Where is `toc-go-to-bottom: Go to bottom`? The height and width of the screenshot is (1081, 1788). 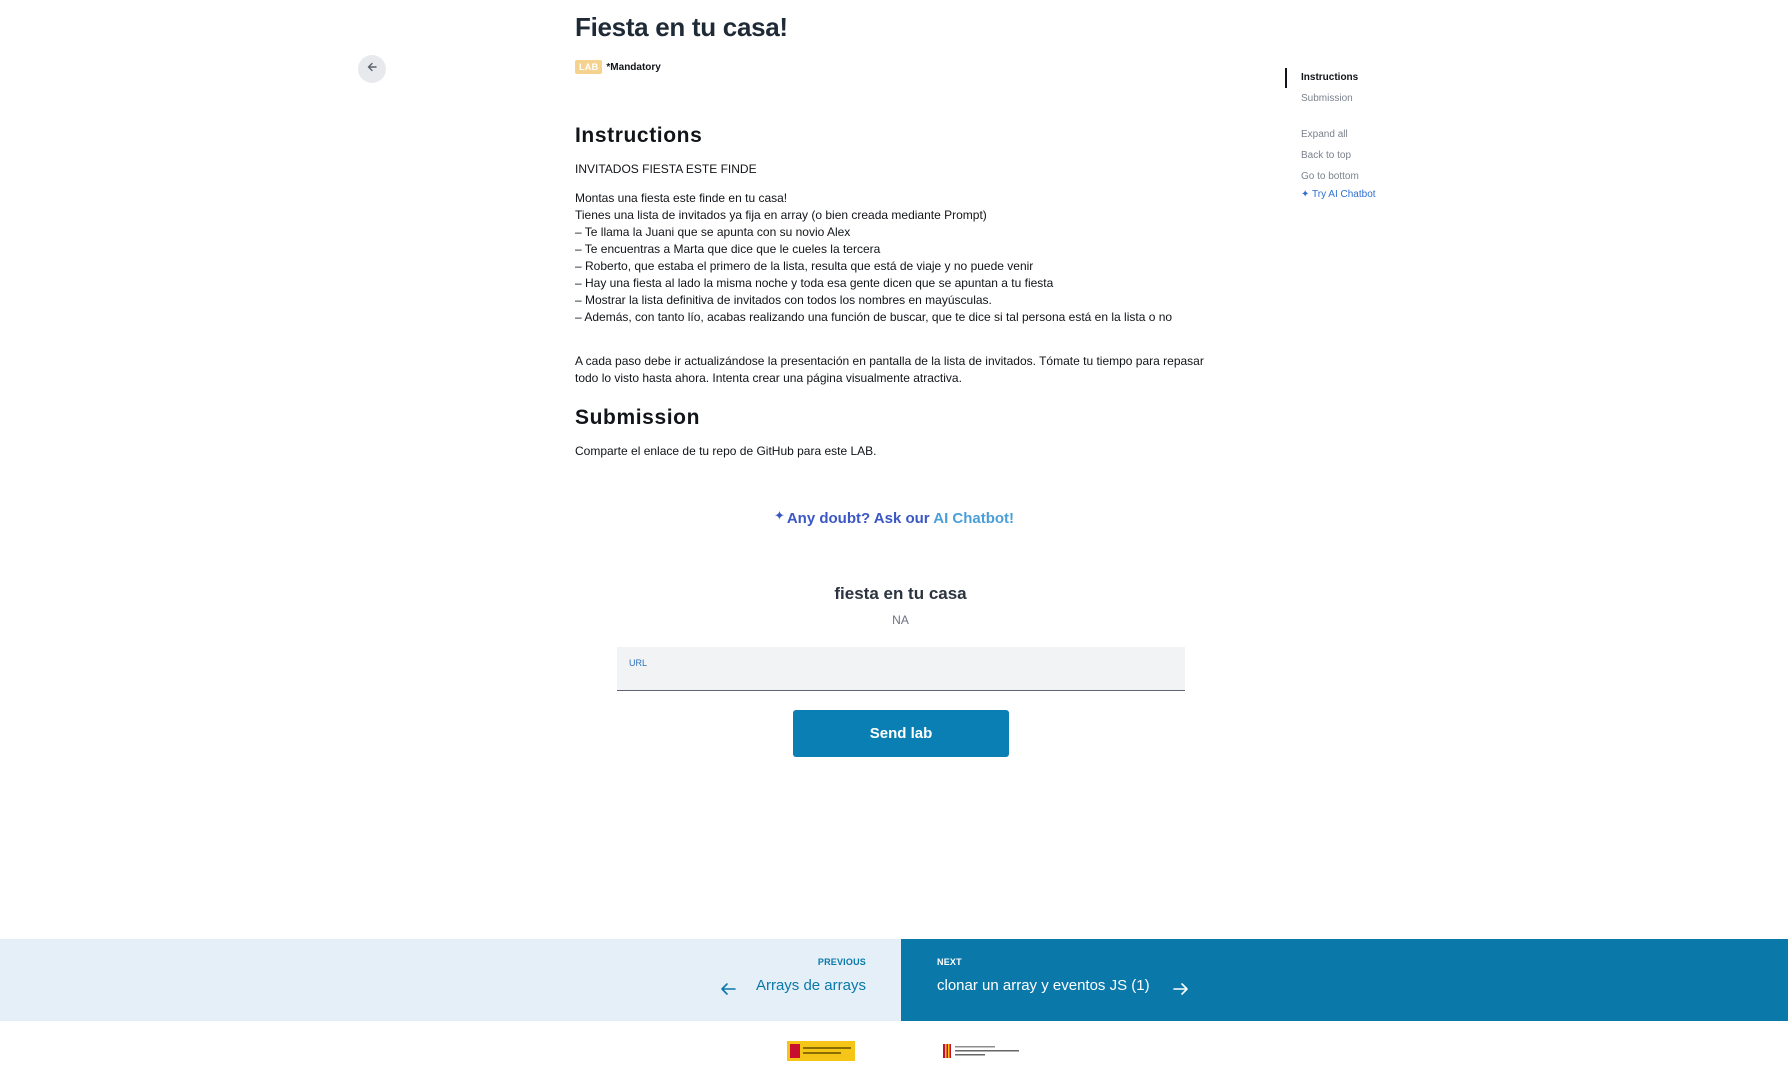
toc-go-to-bottom: Go to bottom is located at coordinates (1330, 176).